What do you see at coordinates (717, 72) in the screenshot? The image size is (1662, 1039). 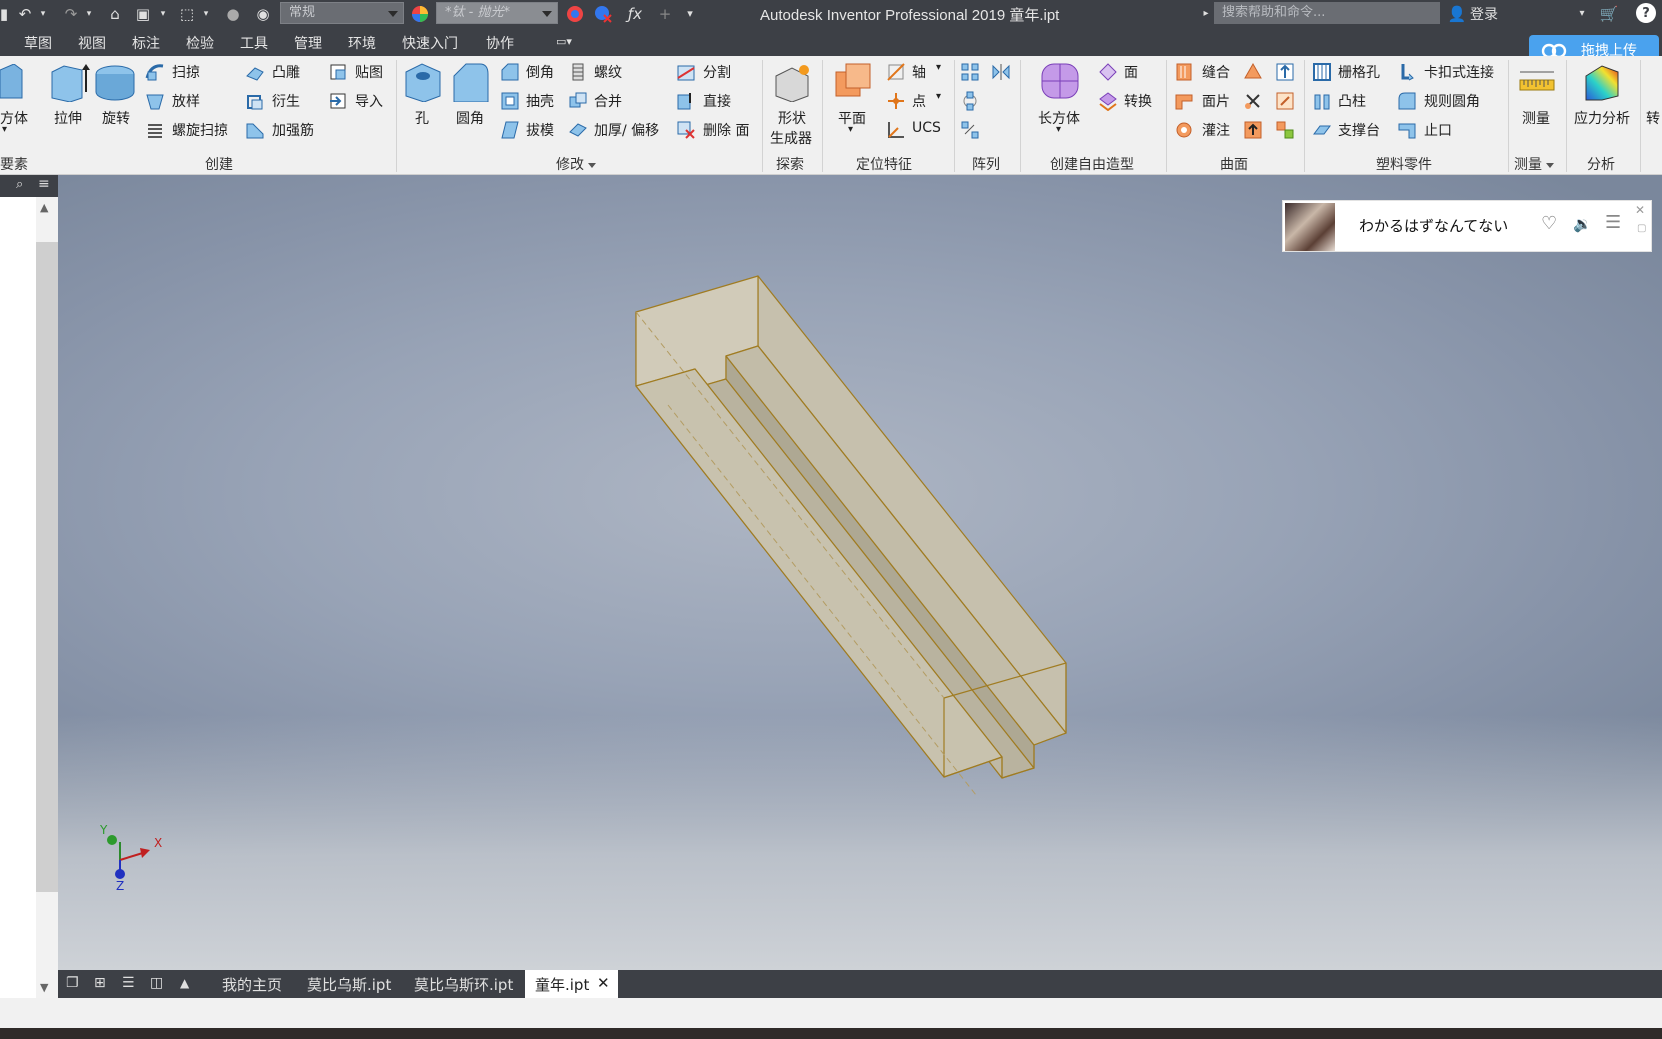 I see `split-button: 分割` at bounding box center [717, 72].